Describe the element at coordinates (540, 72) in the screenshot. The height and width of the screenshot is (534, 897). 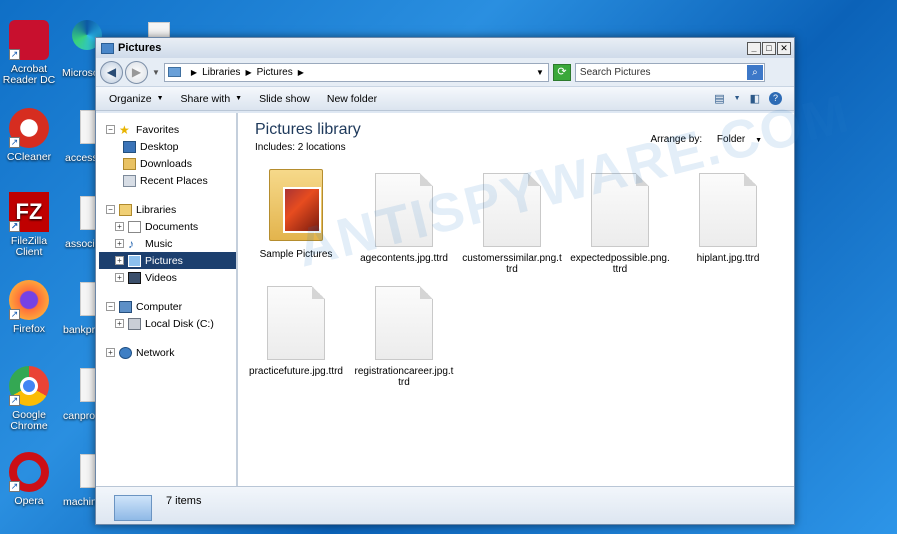
I see `address-dropdown-icon: ▼` at that location.